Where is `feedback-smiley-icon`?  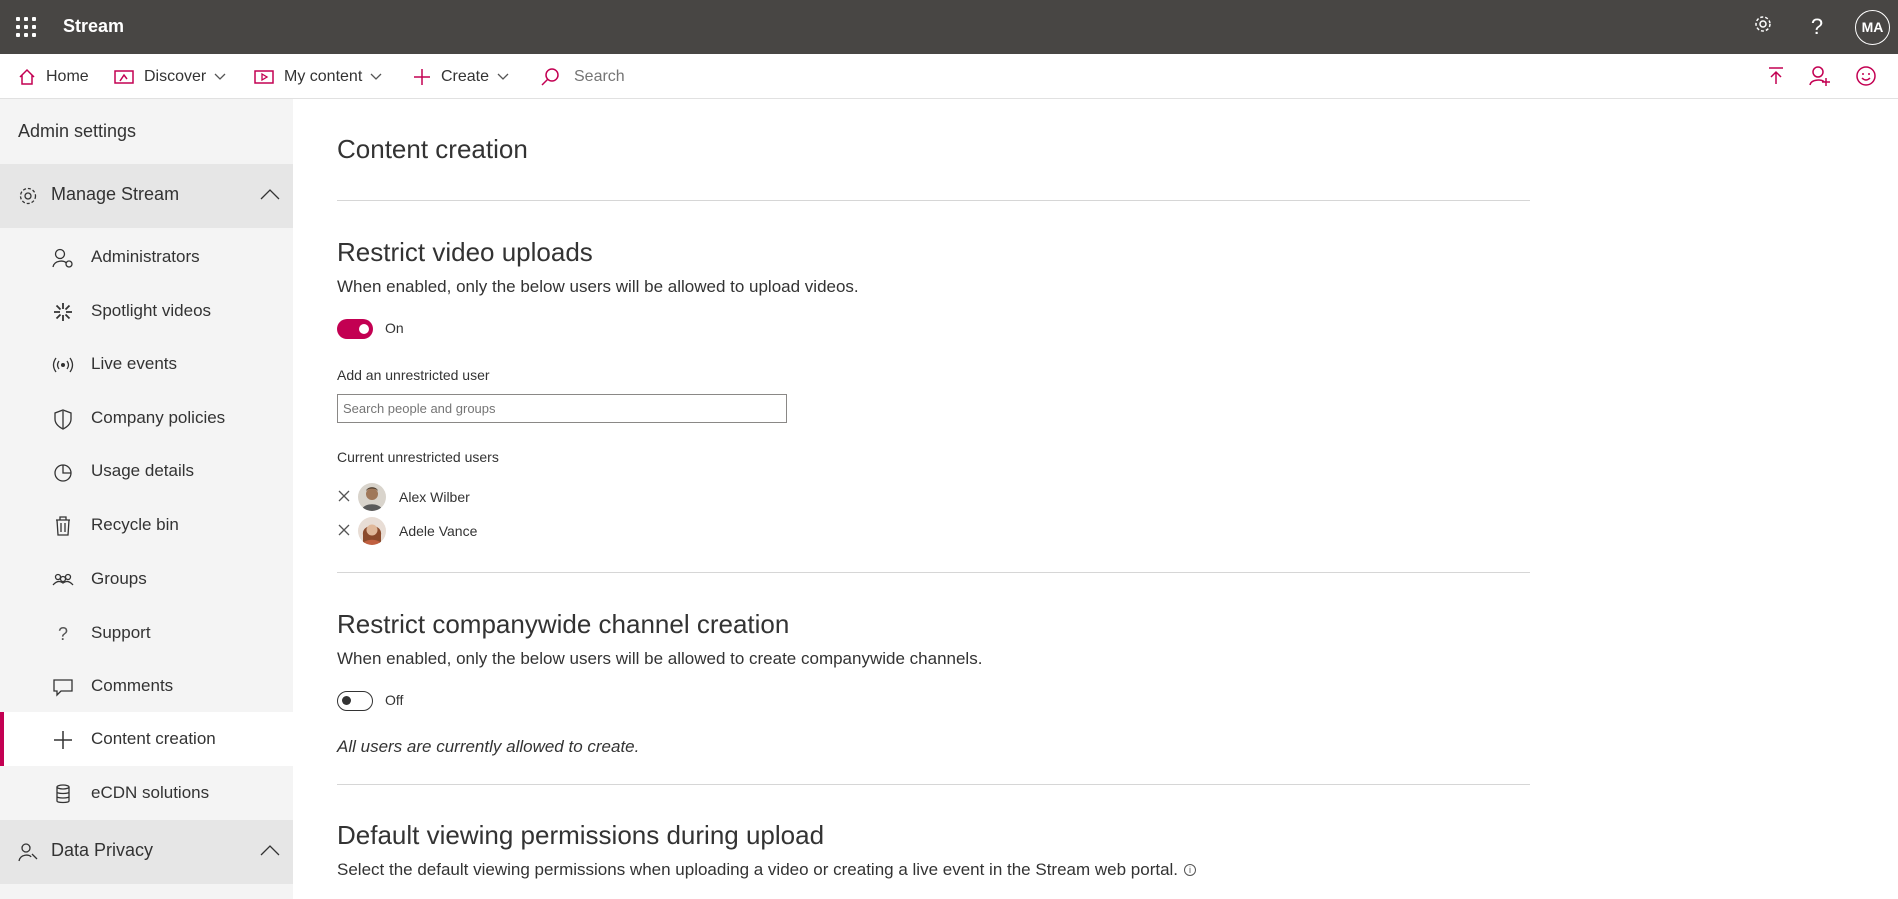
feedback-smiley-icon is located at coordinates (1866, 76).